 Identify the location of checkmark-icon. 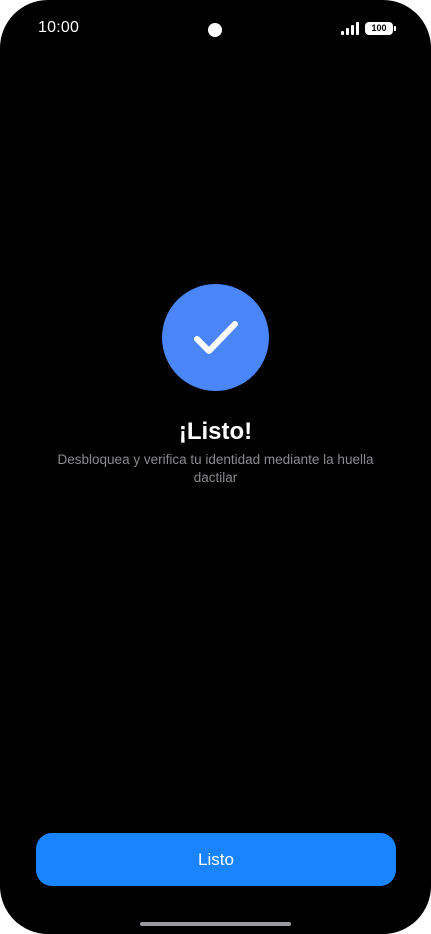
(215, 337).